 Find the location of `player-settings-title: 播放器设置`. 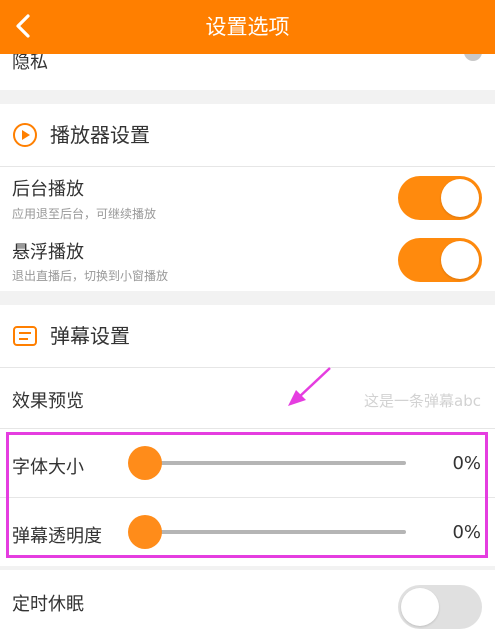

player-settings-title: 播放器设置 is located at coordinates (100, 135).